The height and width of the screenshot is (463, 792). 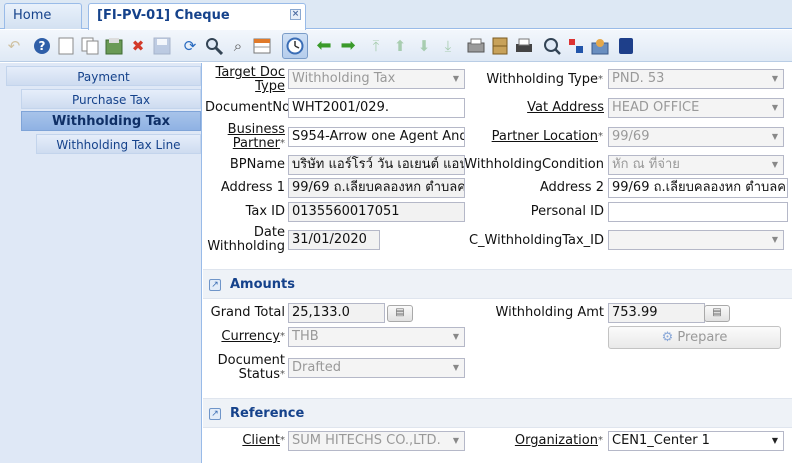 I want to click on nav-item-payment: Payment, so click(x=103, y=76).